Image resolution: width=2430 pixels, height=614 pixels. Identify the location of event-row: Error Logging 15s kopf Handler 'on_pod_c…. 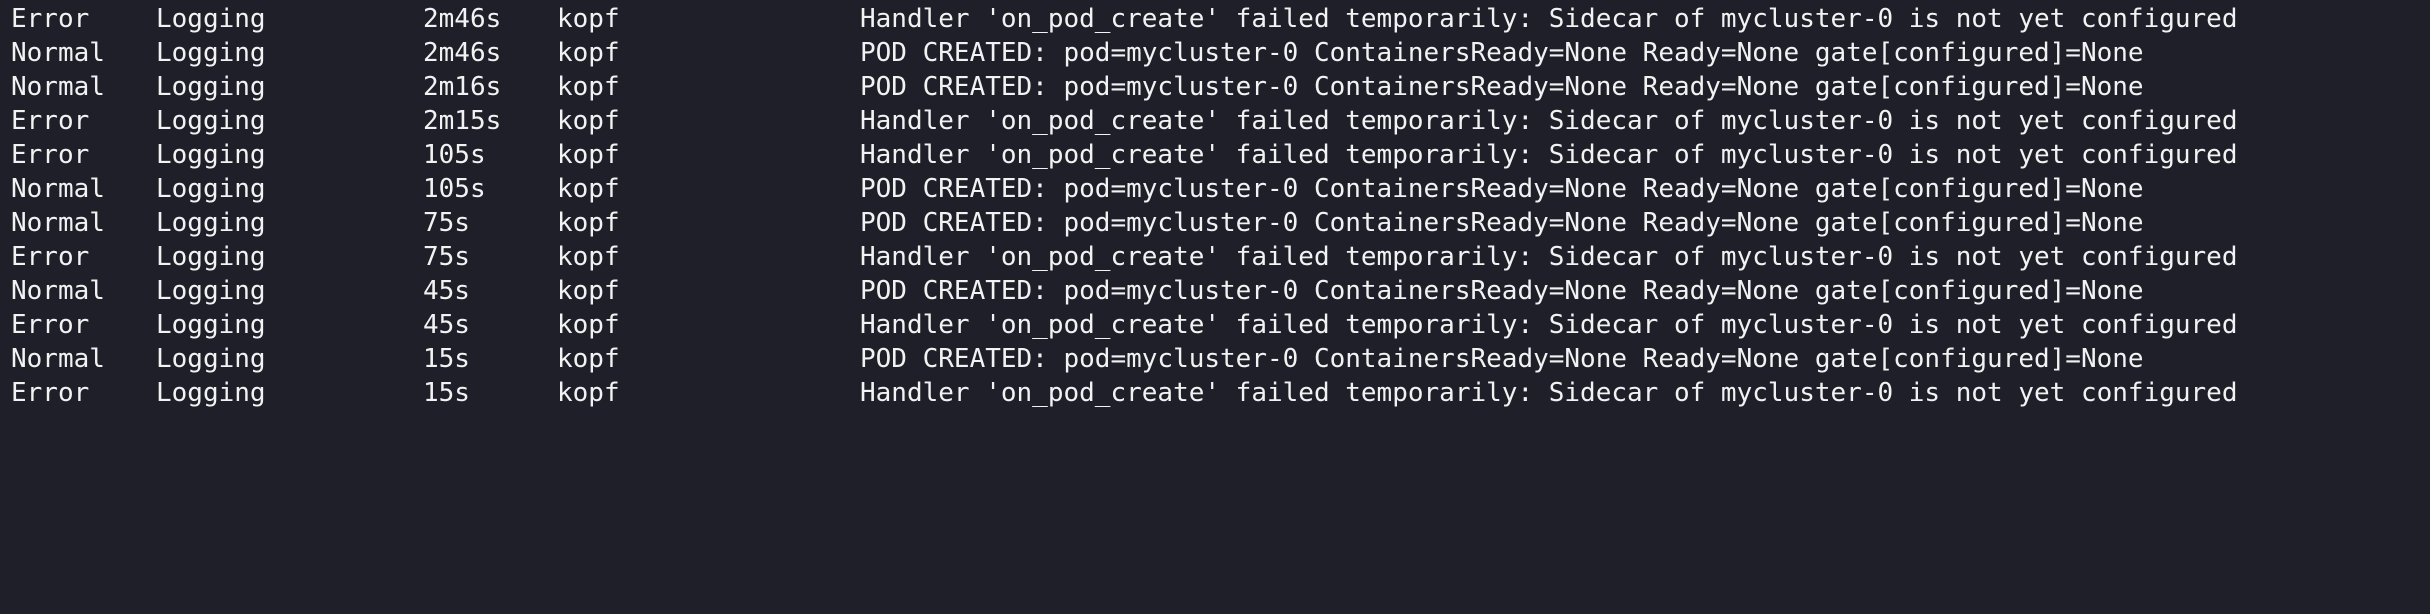
(1215, 393).